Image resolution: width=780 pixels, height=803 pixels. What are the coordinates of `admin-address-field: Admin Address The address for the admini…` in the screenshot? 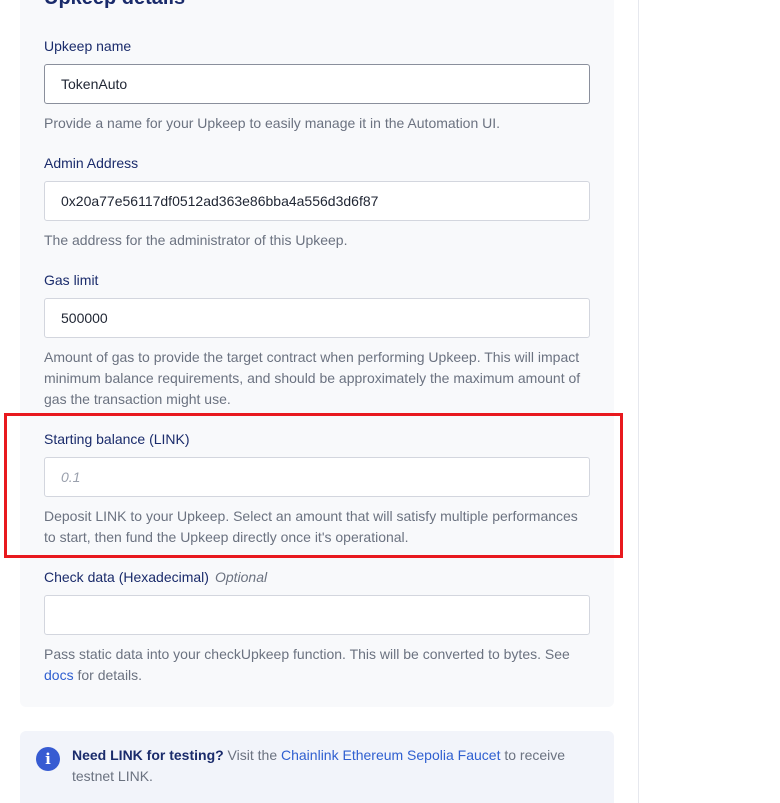 It's located at (317, 202).